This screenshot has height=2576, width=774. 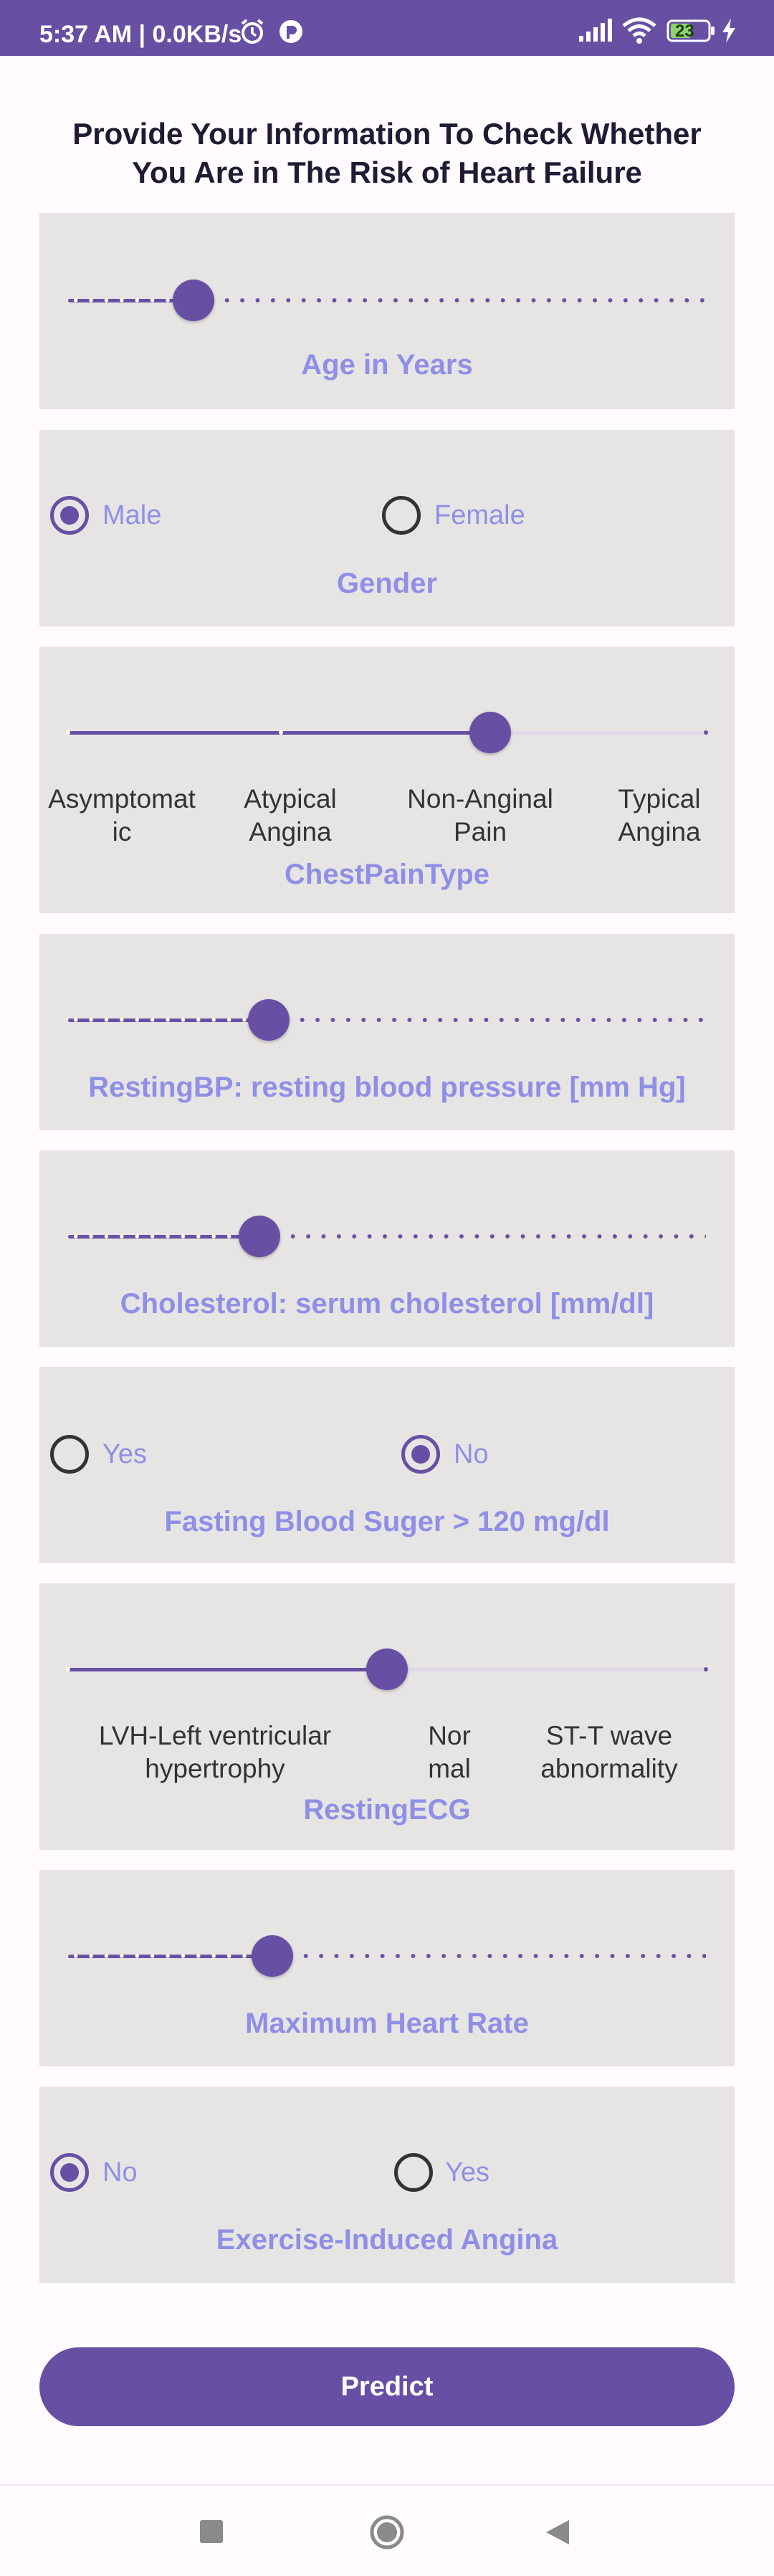 What do you see at coordinates (402, 515) in the screenshot?
I see `gender-female-radio` at bounding box center [402, 515].